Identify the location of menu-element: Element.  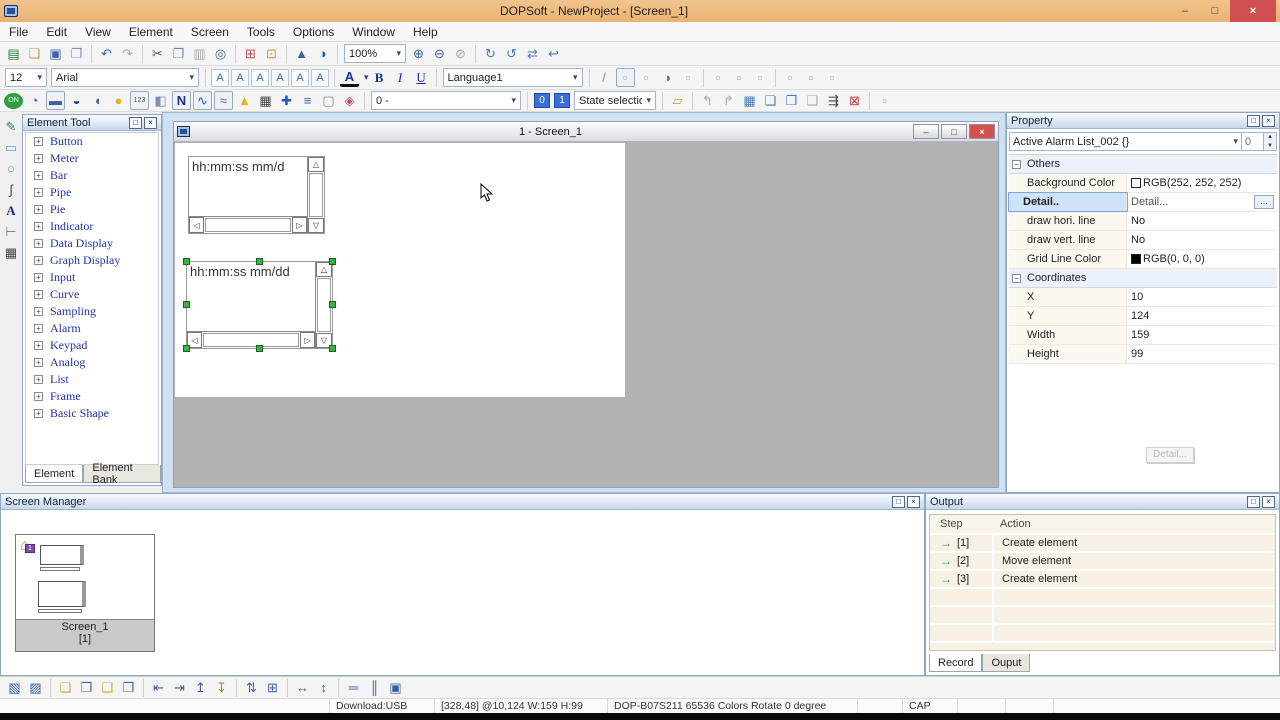
(151, 31).